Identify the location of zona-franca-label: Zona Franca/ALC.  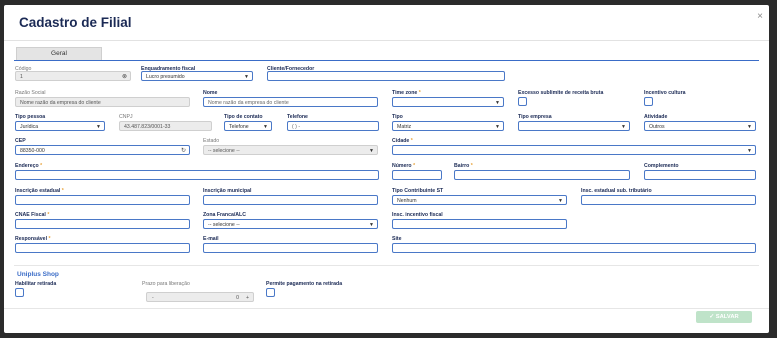
(224, 215).